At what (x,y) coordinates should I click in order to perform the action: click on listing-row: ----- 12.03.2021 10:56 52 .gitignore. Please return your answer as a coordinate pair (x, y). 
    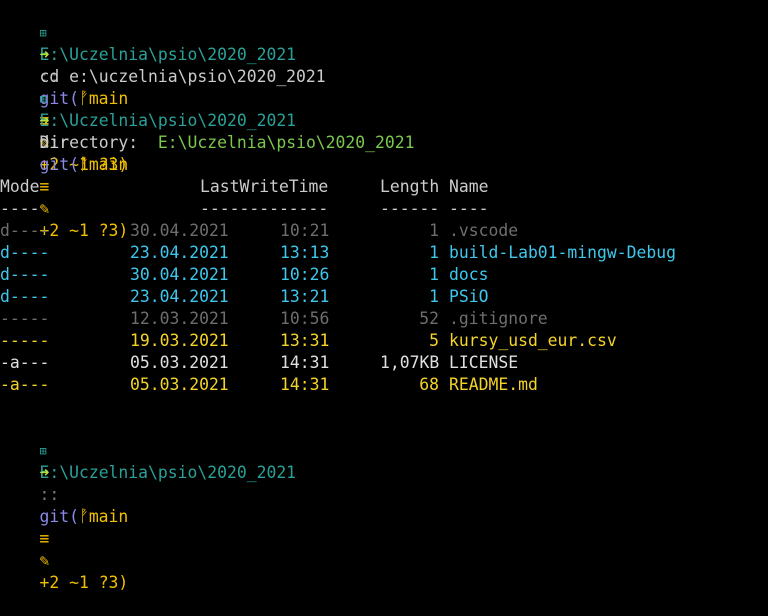
    Looking at the image, I should click on (384, 319).